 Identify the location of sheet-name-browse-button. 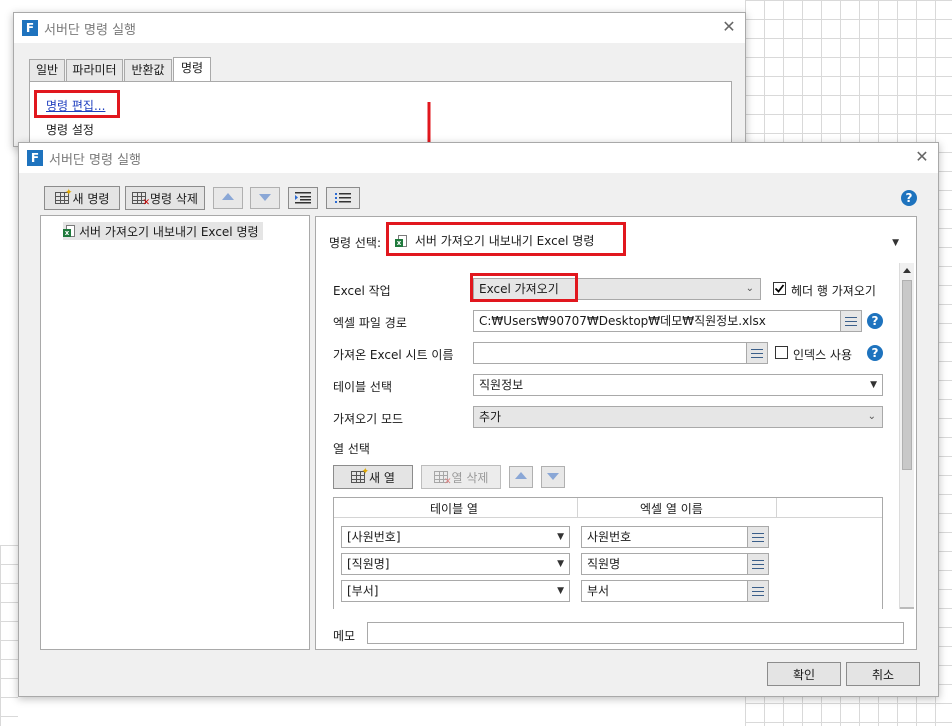
(757, 353).